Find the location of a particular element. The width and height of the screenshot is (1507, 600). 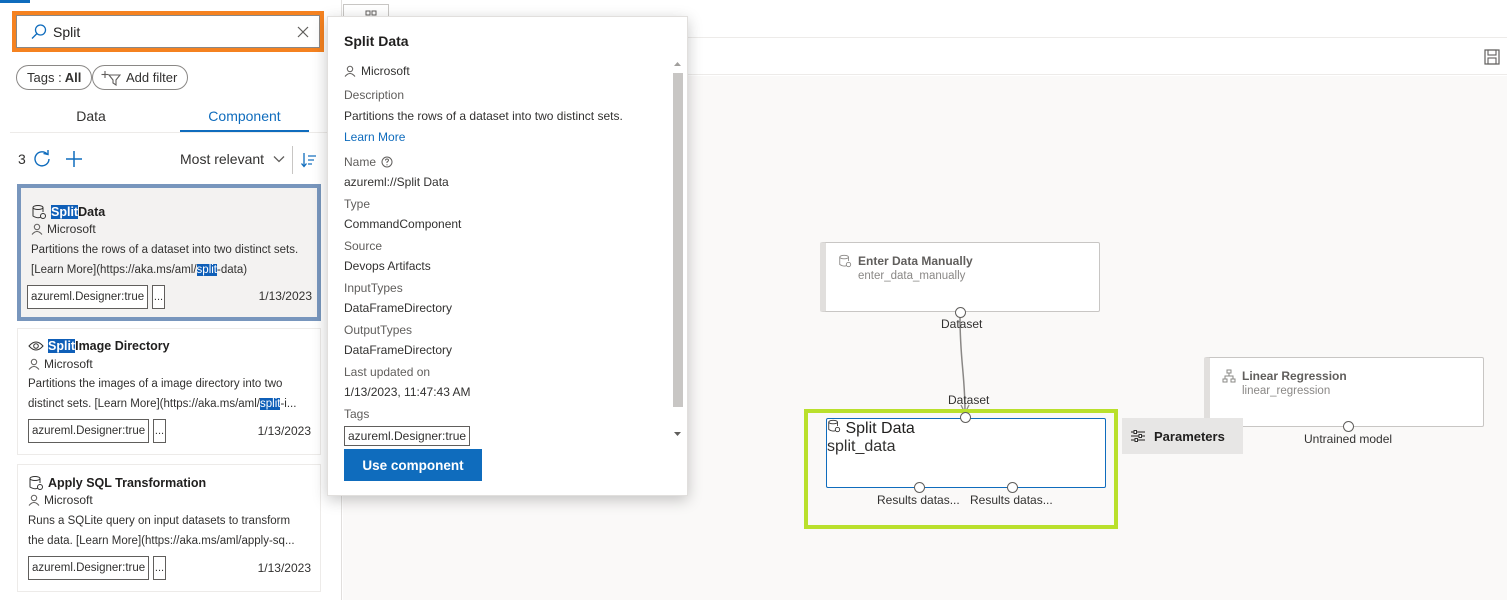

name-label: Name is located at coordinates (368, 162).